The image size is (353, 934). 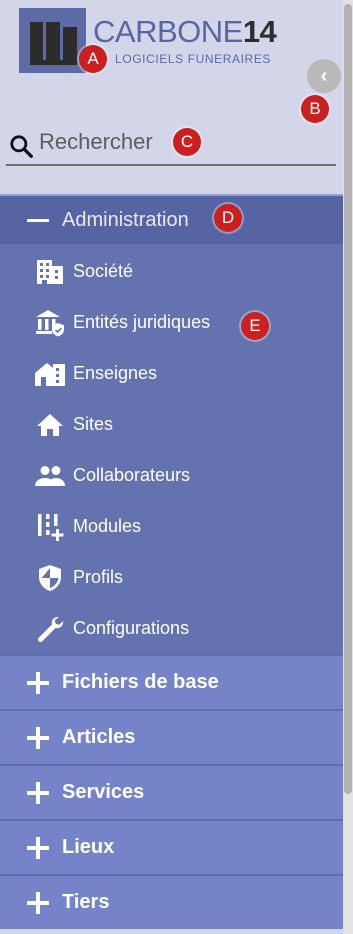 What do you see at coordinates (50, 272) in the screenshot?
I see `building-icon` at bounding box center [50, 272].